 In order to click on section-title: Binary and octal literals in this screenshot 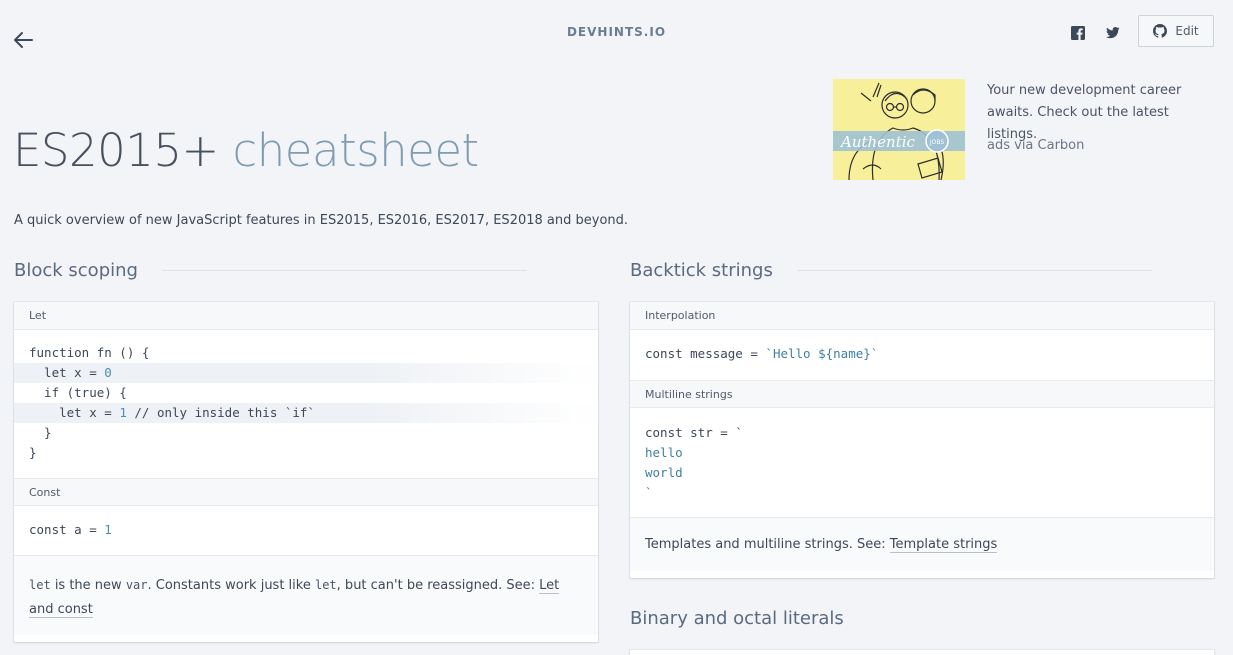, I will do `click(737, 618)`.